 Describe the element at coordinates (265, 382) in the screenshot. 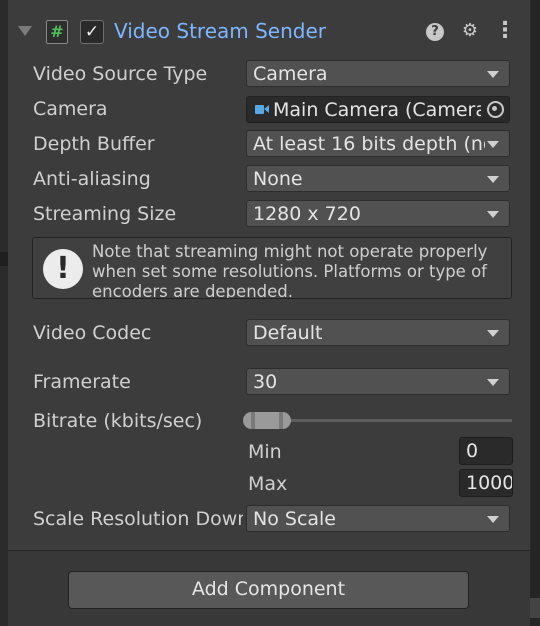

I see `framerate-value: 30` at that location.